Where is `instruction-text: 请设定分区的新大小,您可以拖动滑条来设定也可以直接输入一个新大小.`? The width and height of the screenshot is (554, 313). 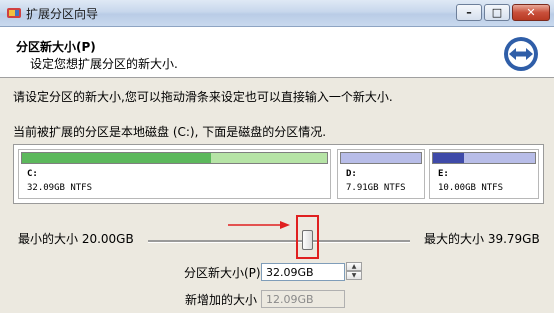 instruction-text: 请设定分区的新大小,您可以拖动滑条来设定也可以直接输入一个新大小. is located at coordinates (203, 97).